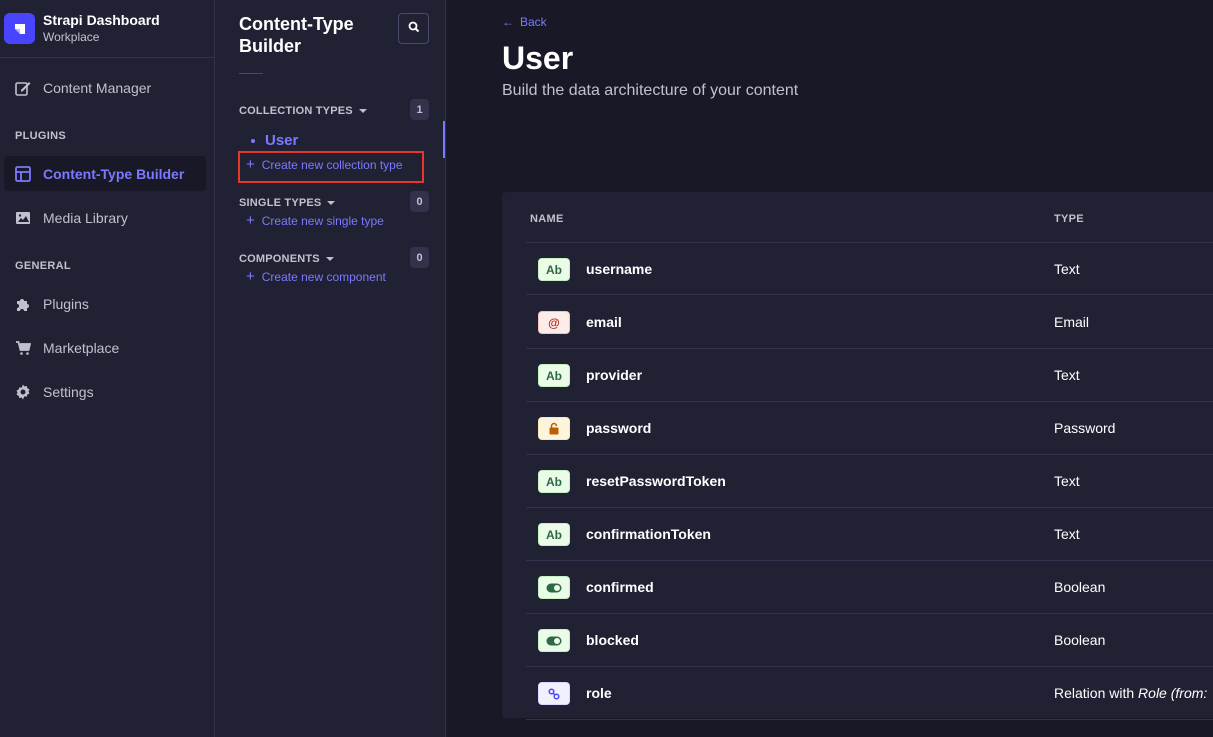 This screenshot has width=1213, height=737. What do you see at coordinates (419, 109) in the screenshot?
I see `collection-types-count: 1` at bounding box center [419, 109].